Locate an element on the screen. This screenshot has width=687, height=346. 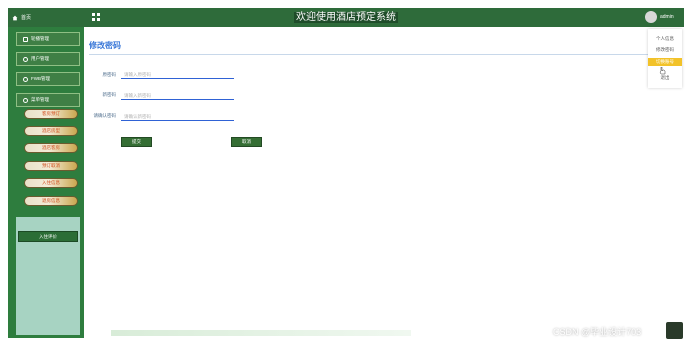
top-bar: 首页 欢迎使用酒店预定系统 admin is located at coordinates (346, 17).